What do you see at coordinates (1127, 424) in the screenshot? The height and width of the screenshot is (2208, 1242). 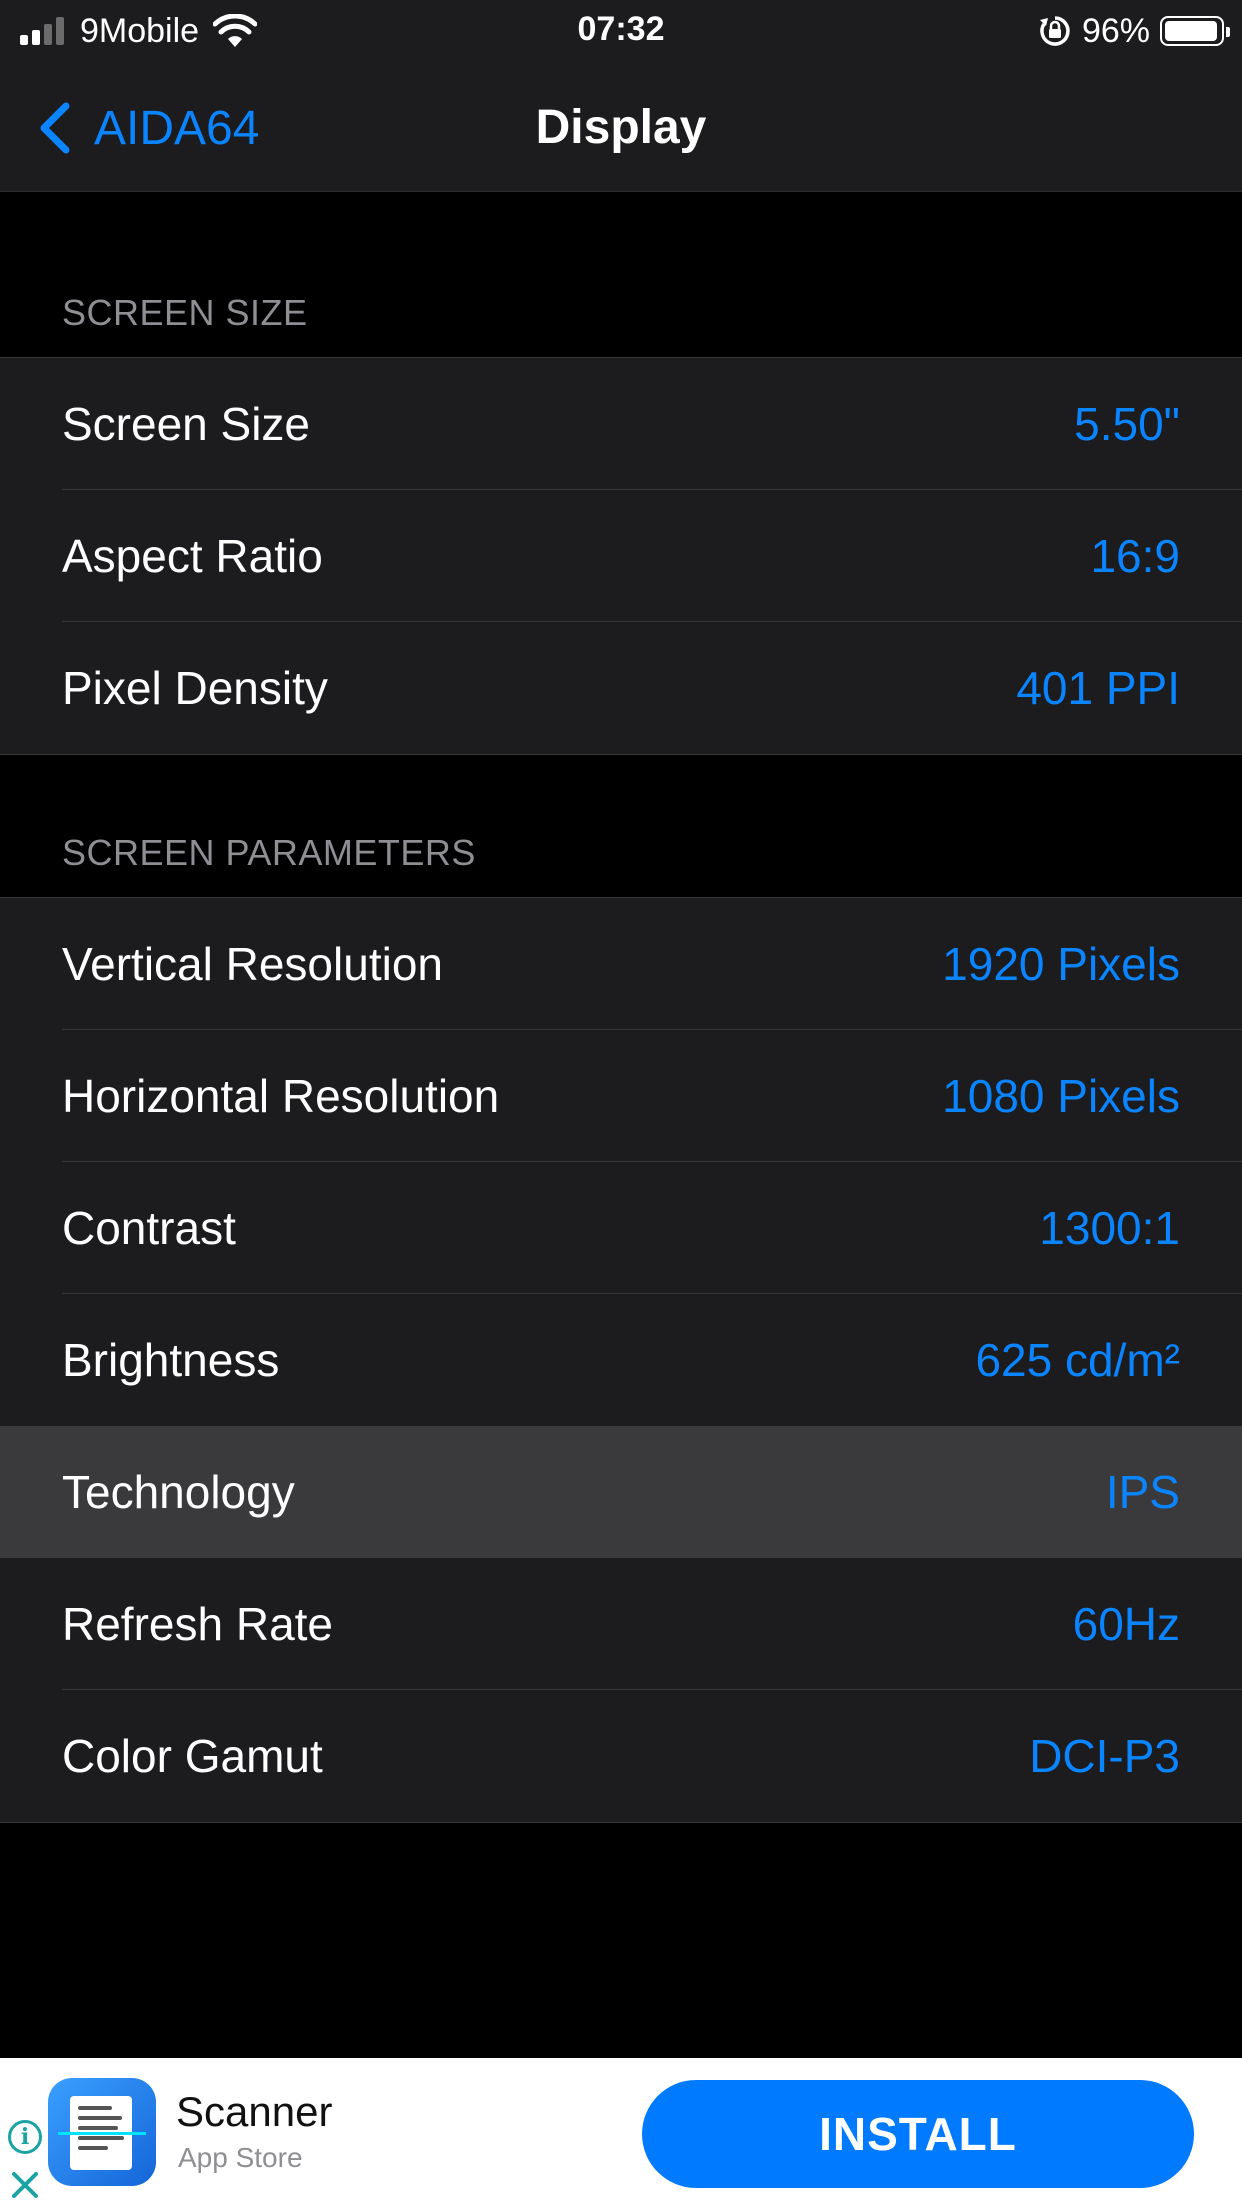 I see `row-value: 5.50"` at bounding box center [1127, 424].